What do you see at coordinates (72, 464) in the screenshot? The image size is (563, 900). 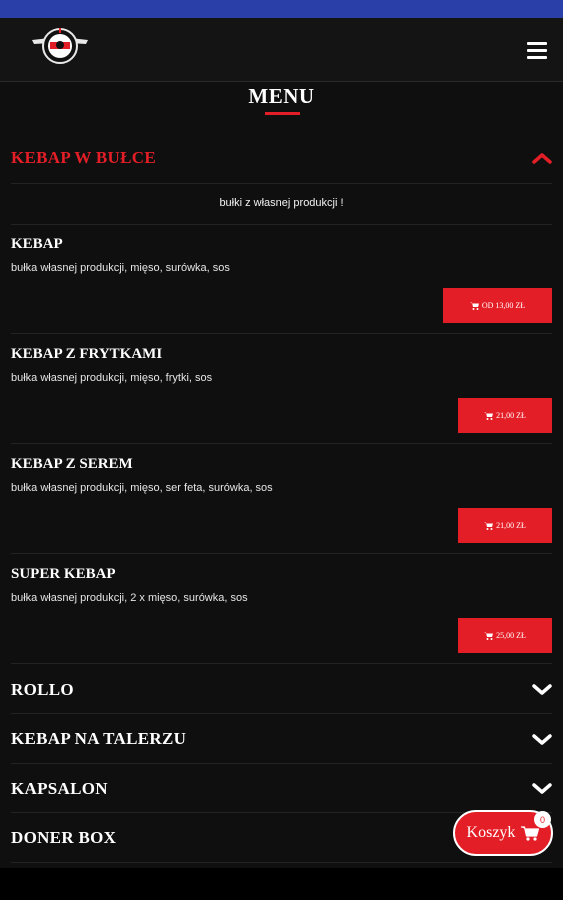 I see `menu-item-name: KEBAP Z SEREM` at bounding box center [72, 464].